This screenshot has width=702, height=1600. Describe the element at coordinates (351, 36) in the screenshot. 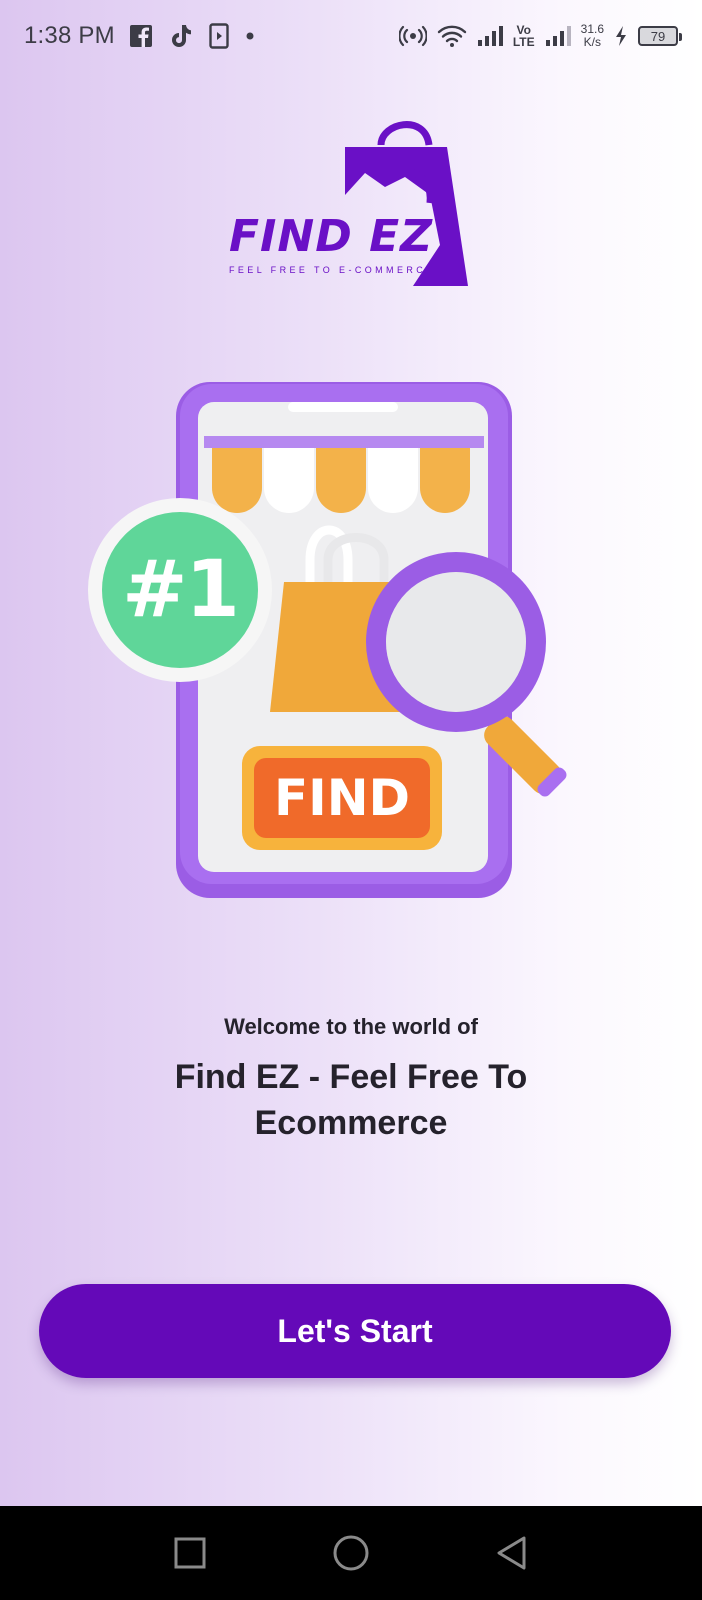

I see `status-bar: 1:38 PM Vo LTE 31.6 K/s 79` at that location.